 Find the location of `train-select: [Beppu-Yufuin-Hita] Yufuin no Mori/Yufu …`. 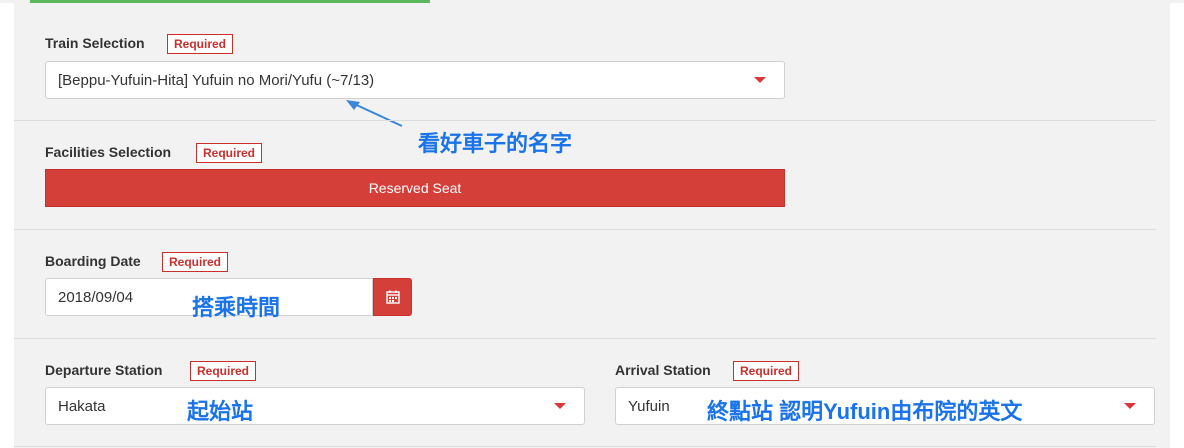

train-select: [Beppu-Yufuin-Hita] Yufuin no Mori/Yufu … is located at coordinates (415, 80).